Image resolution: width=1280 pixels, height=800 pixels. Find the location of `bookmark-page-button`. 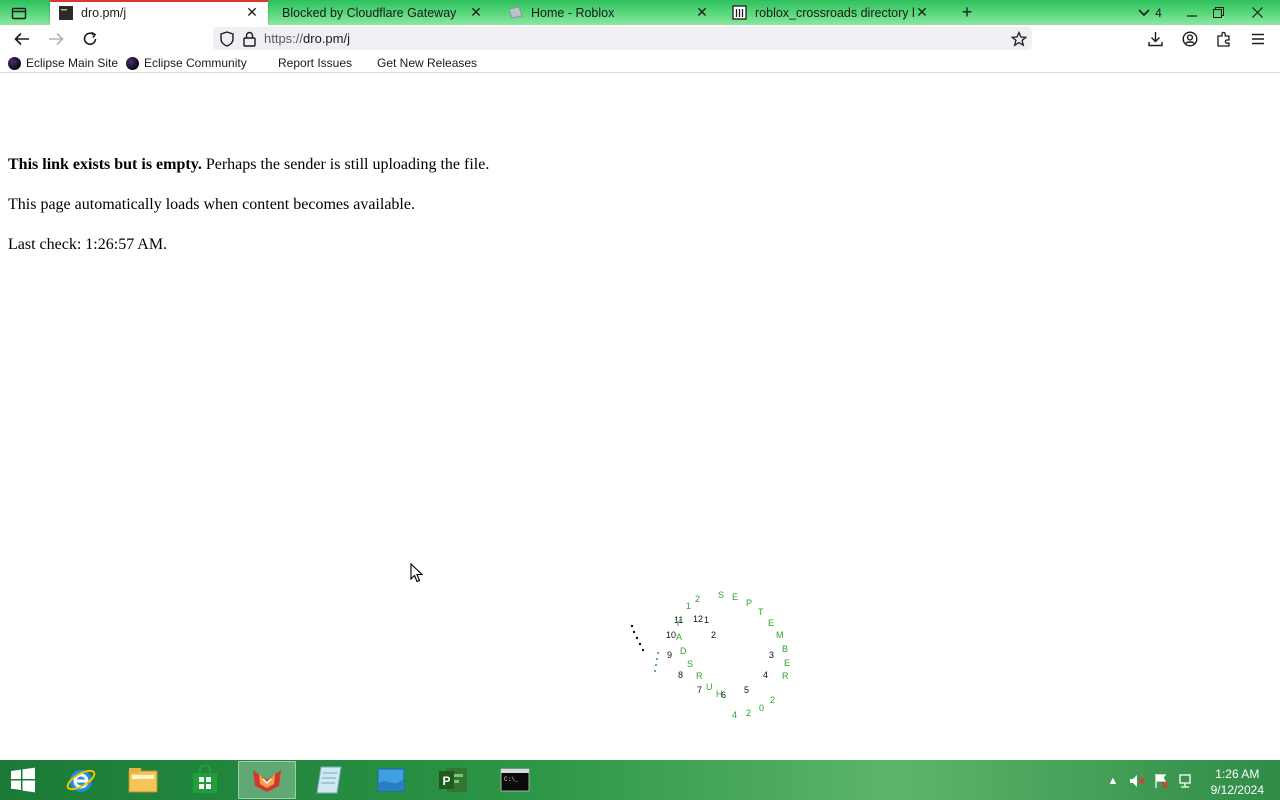

bookmark-page-button is located at coordinates (1019, 39).